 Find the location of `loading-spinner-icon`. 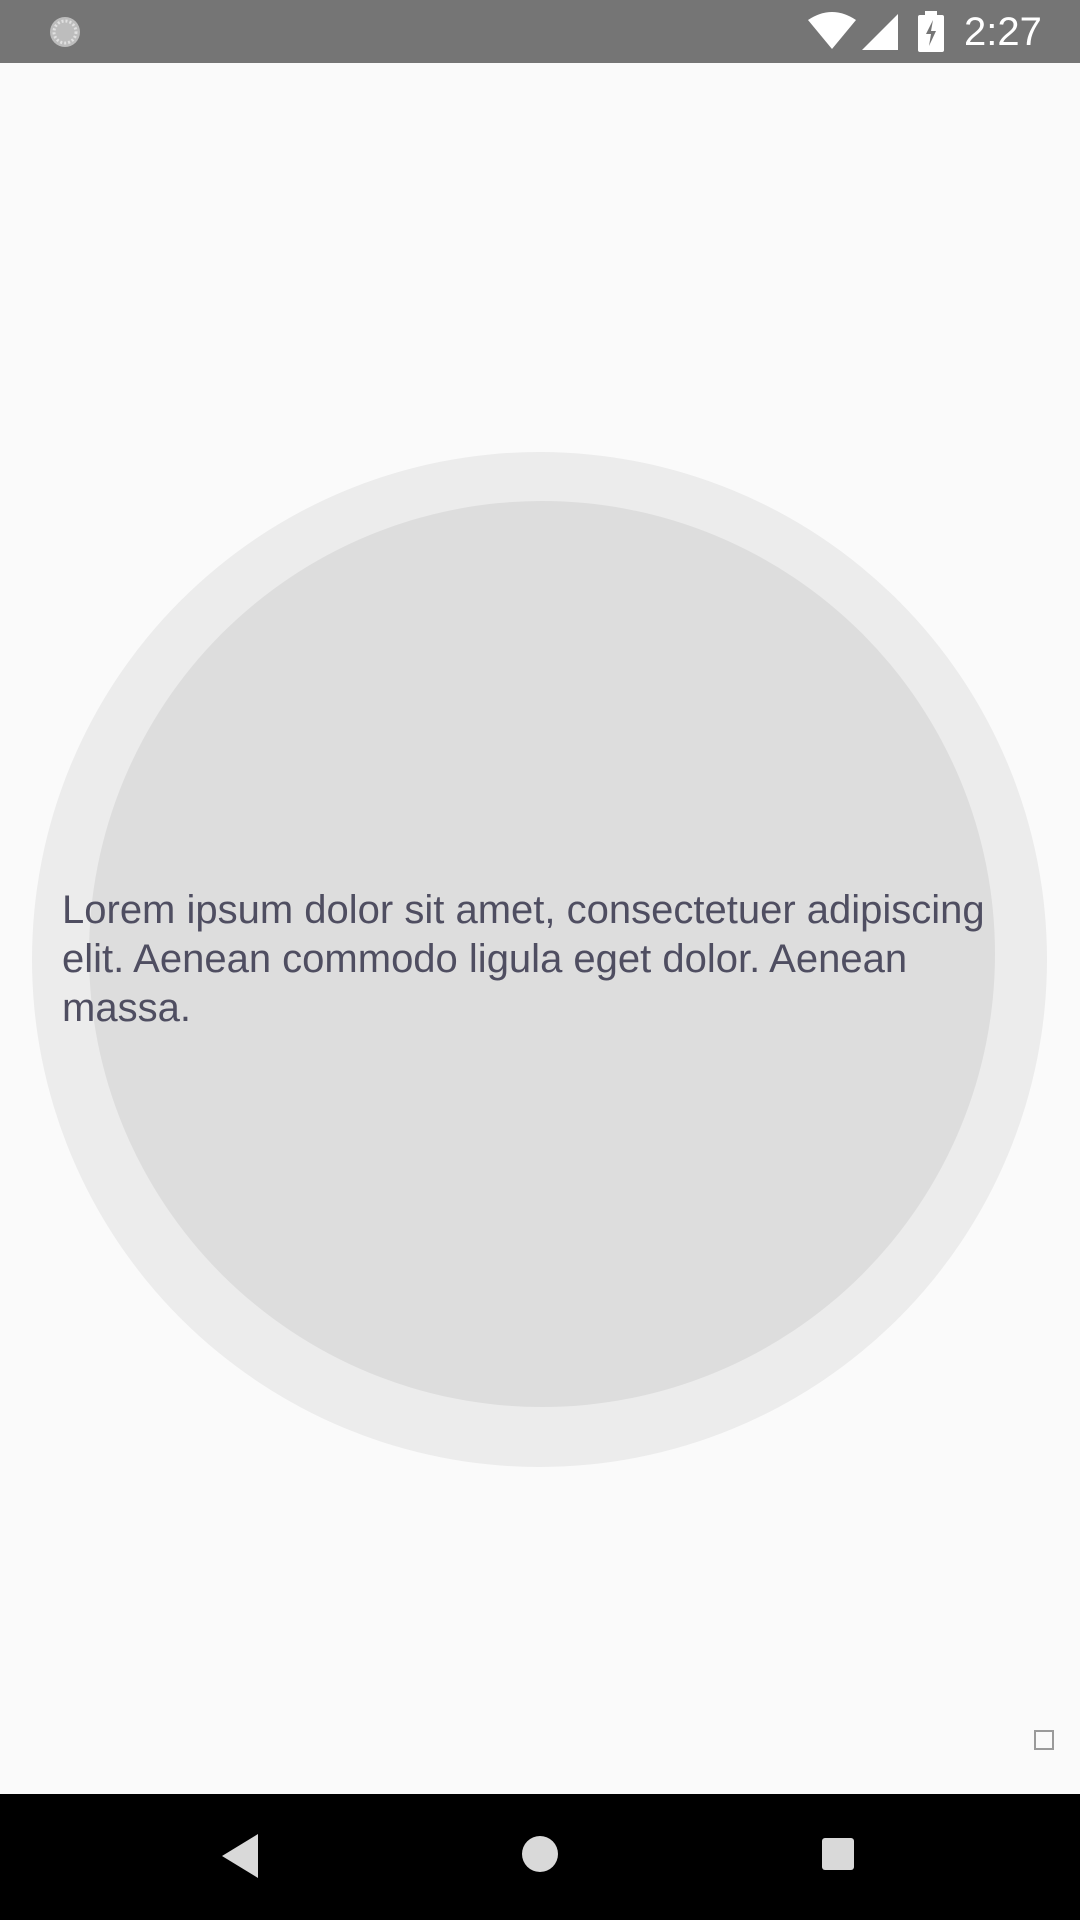

loading-spinner-icon is located at coordinates (65, 32).